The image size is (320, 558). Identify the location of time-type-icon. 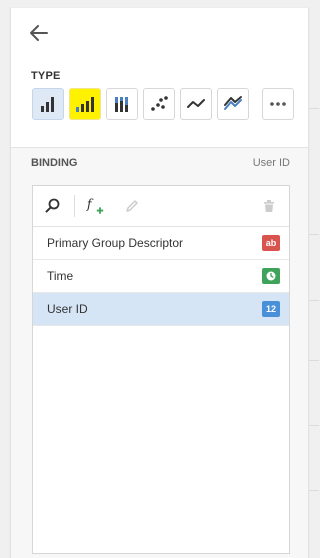
(271, 276).